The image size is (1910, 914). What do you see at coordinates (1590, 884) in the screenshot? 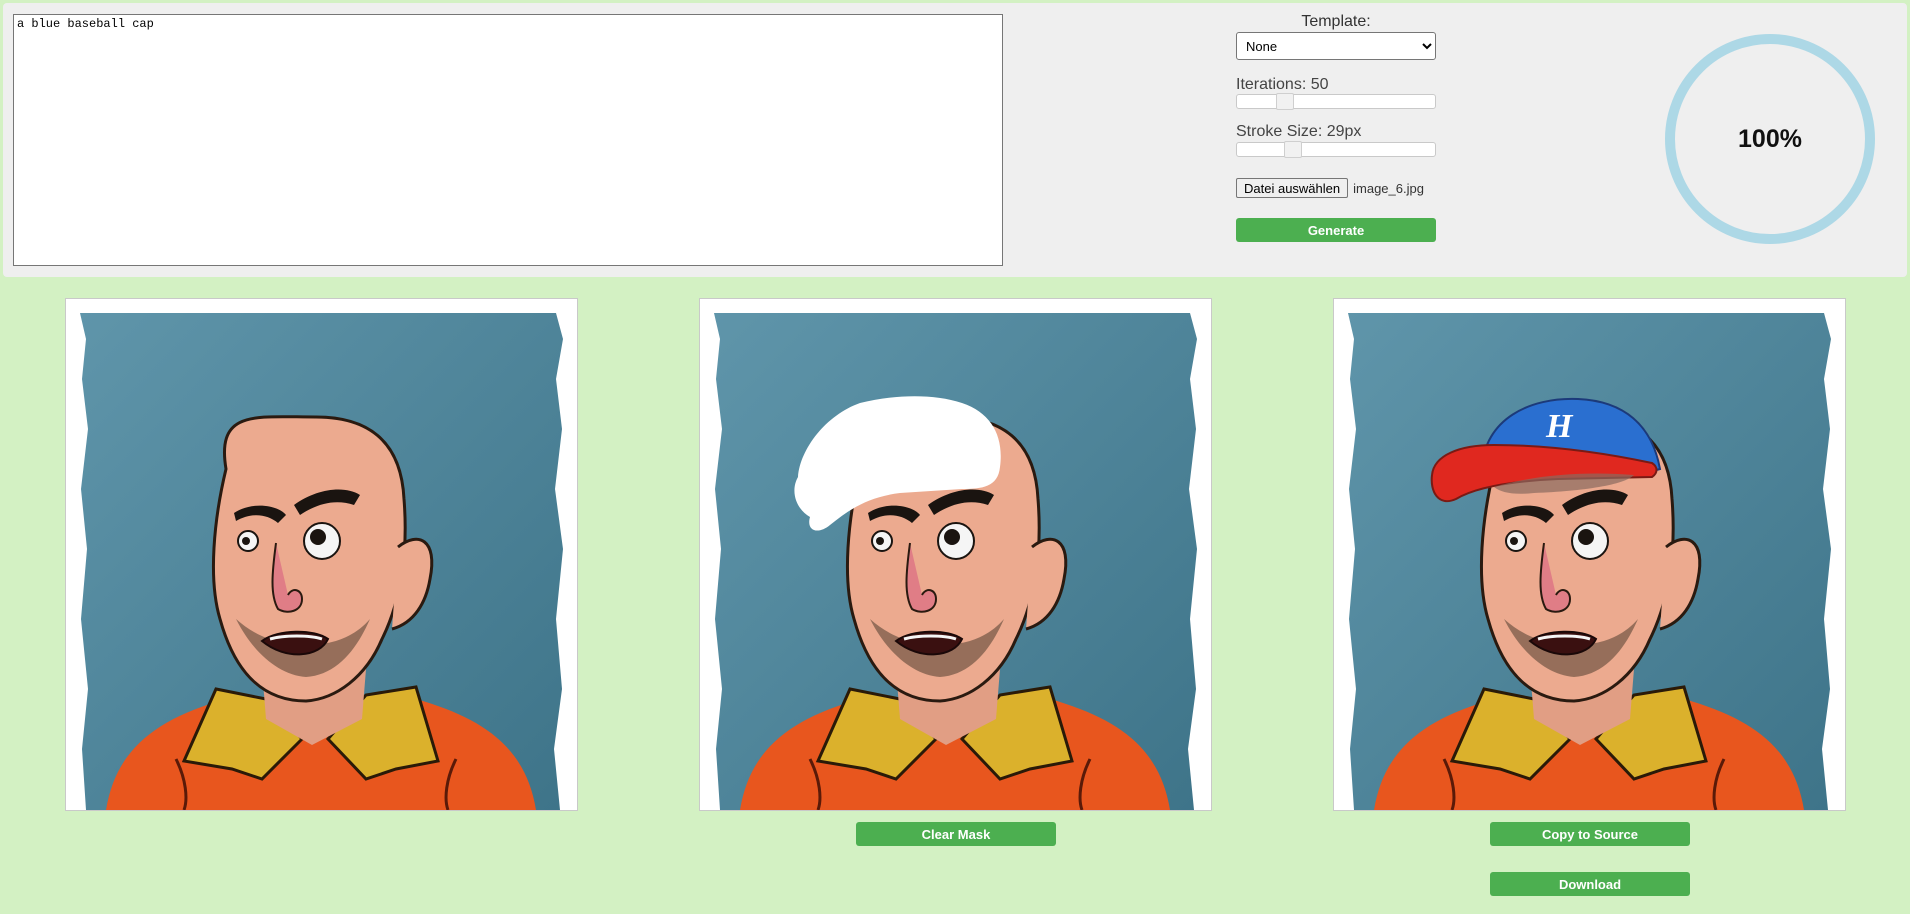
I see `download-button: Download` at bounding box center [1590, 884].